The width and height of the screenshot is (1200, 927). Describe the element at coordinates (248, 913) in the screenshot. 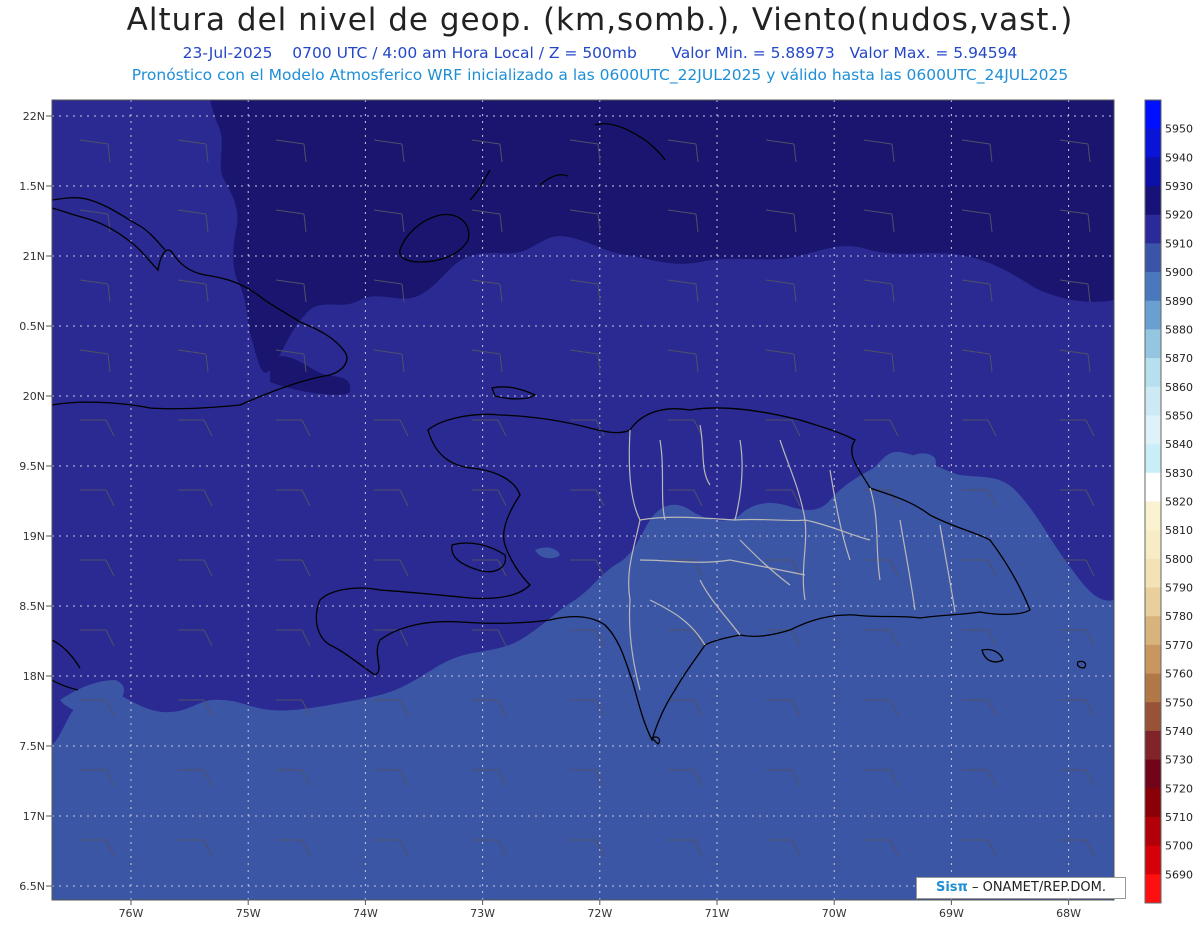

I see `lon-label: 75W` at that location.